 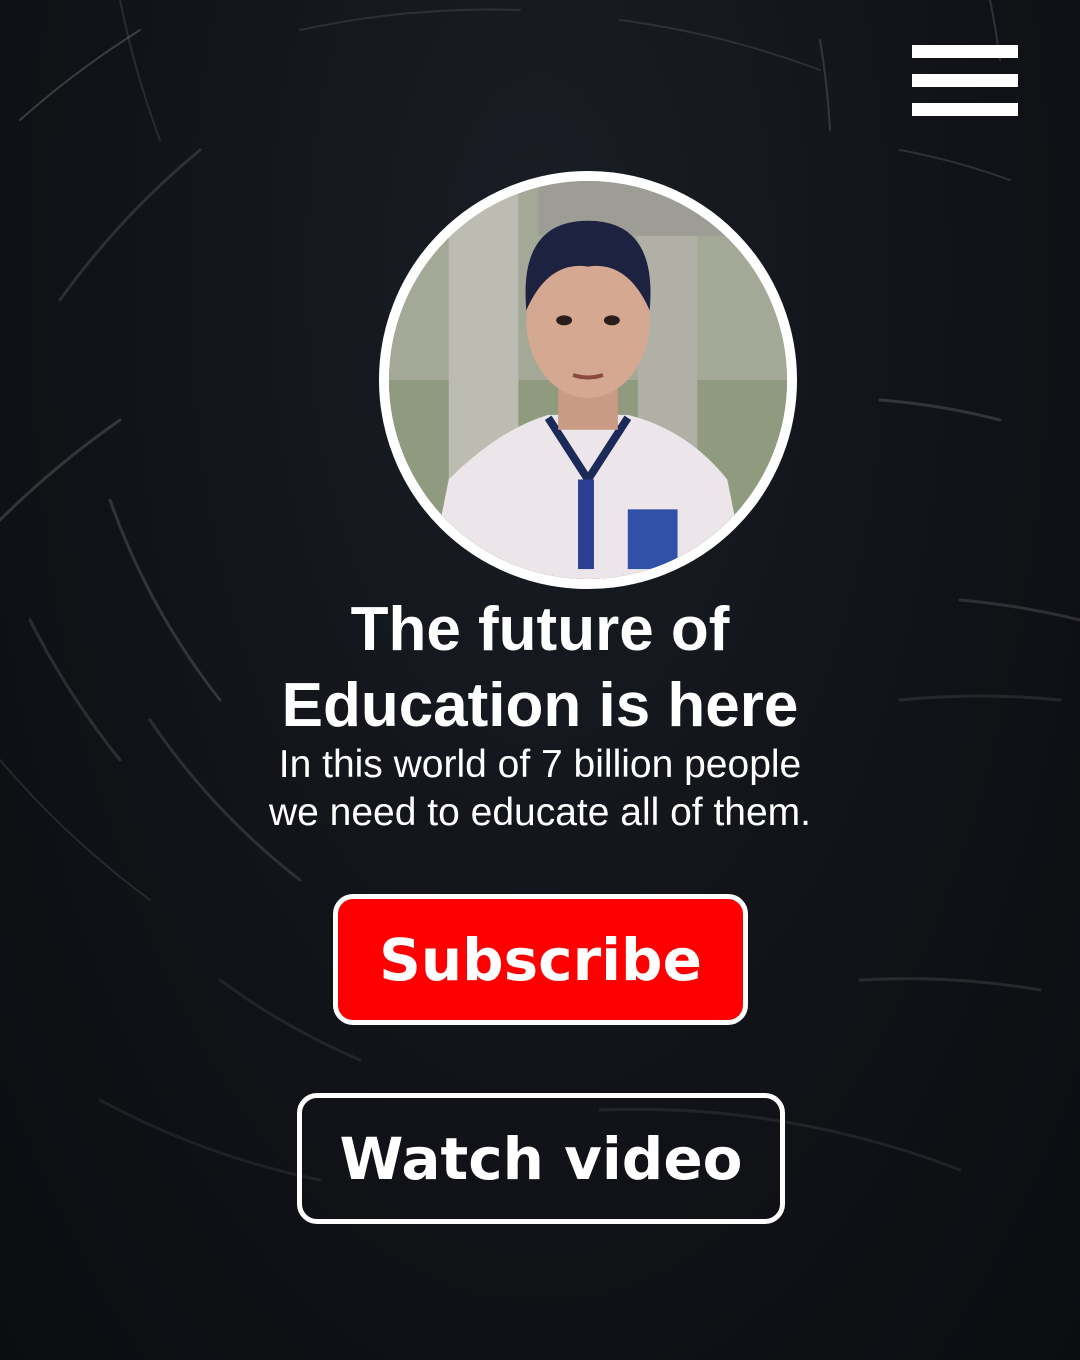 I want to click on menu-bar-bottom, so click(x=965, y=109).